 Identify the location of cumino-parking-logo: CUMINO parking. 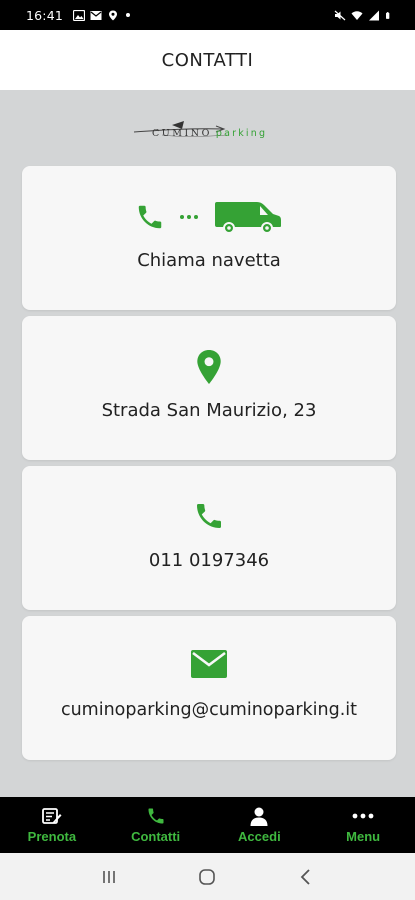
(210, 129).